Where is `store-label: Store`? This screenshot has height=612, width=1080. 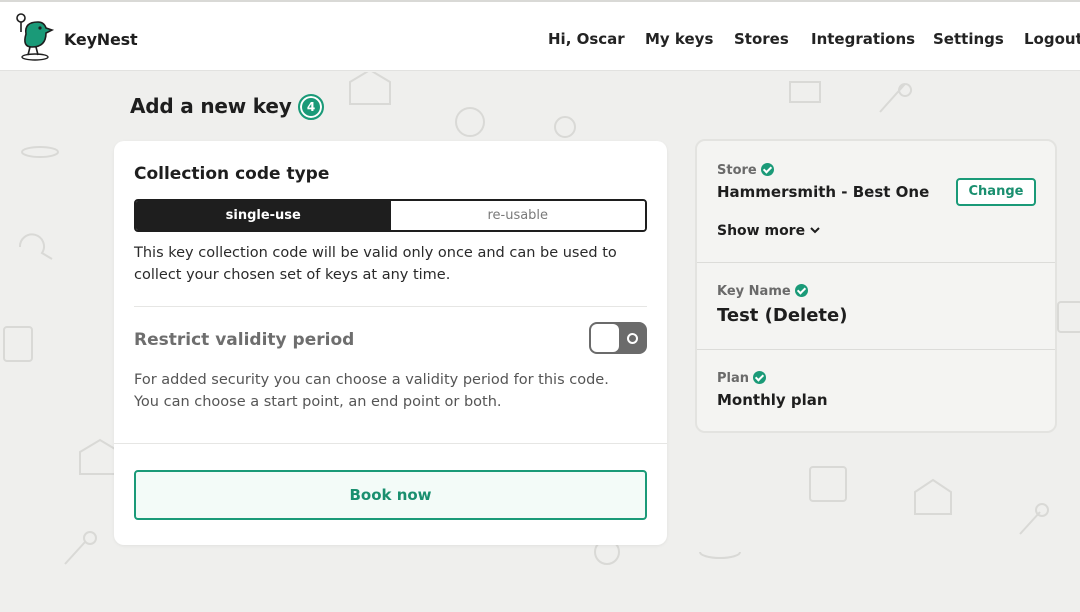
store-label: Store is located at coordinates (745, 170).